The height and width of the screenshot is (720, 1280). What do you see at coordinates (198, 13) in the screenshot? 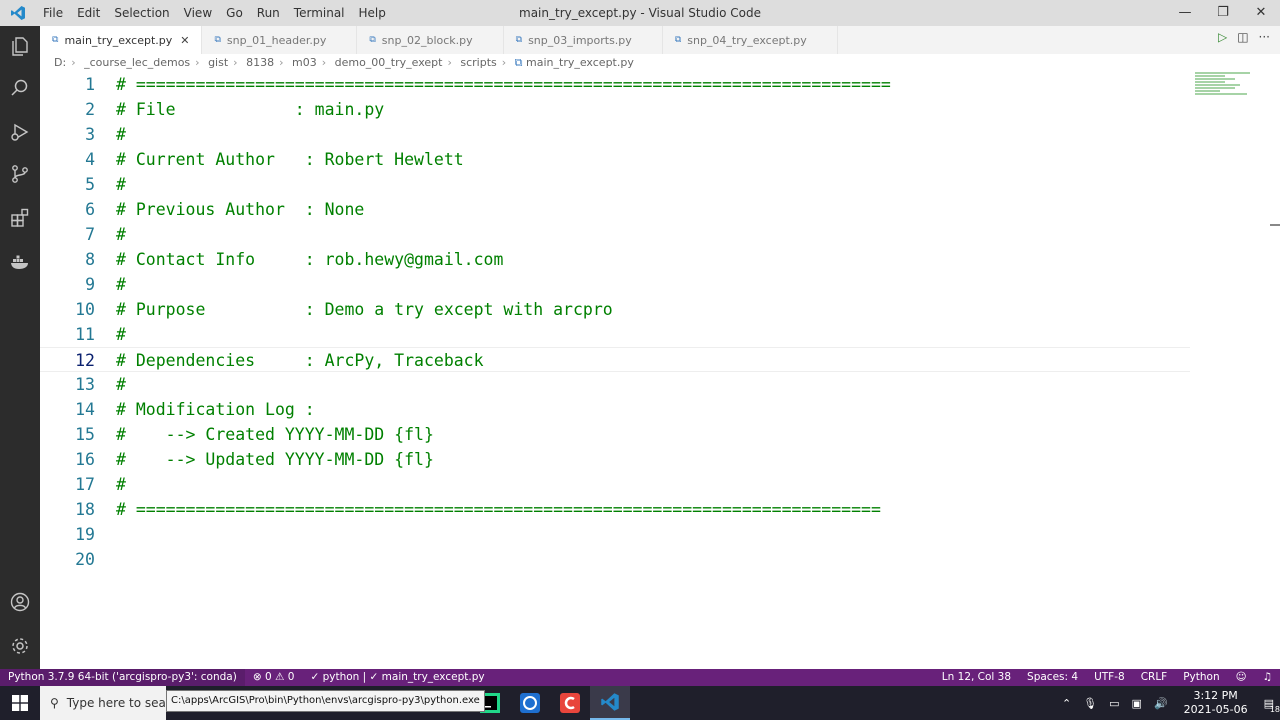
I see `menu-view: View` at bounding box center [198, 13].